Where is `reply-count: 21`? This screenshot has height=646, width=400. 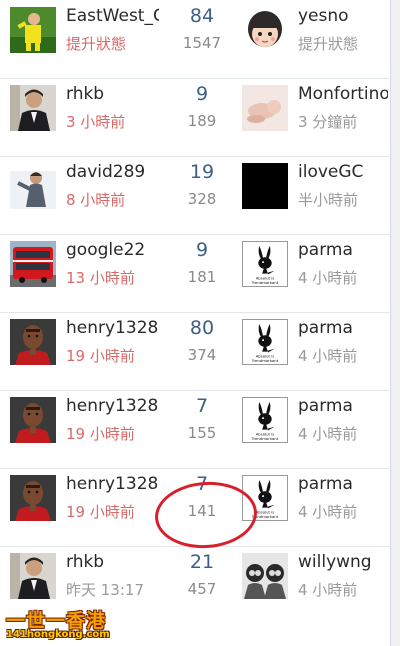 reply-count: 21 is located at coordinates (202, 562).